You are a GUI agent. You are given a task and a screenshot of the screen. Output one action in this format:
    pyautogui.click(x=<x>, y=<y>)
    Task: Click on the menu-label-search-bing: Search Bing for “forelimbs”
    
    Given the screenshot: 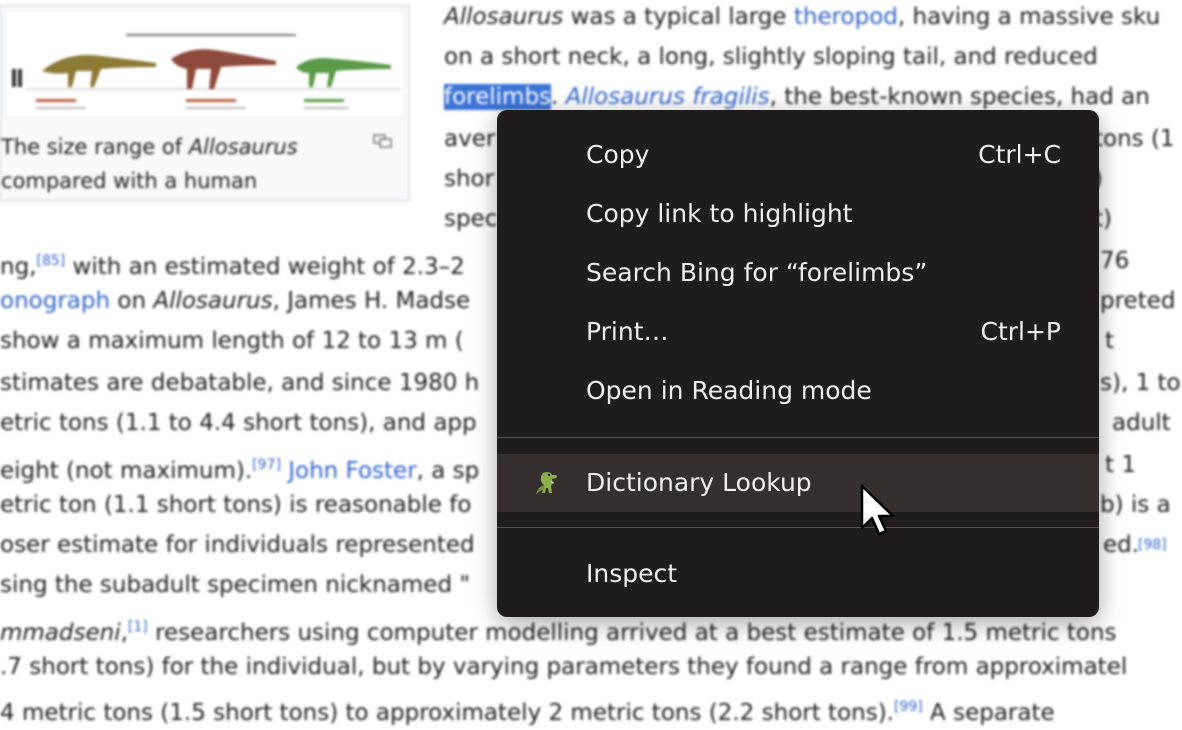 What is the action you would take?
    pyautogui.click(x=757, y=272)
    